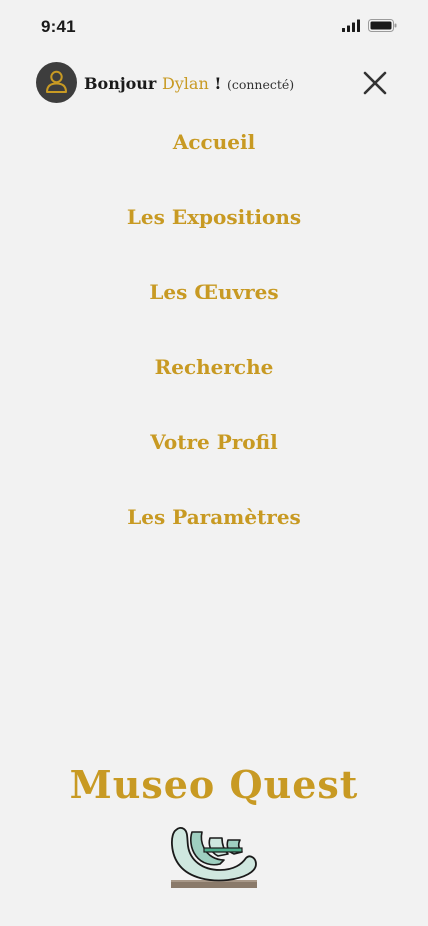 The image size is (428, 926). What do you see at coordinates (382, 25) in the screenshot?
I see `battery-icon` at bounding box center [382, 25].